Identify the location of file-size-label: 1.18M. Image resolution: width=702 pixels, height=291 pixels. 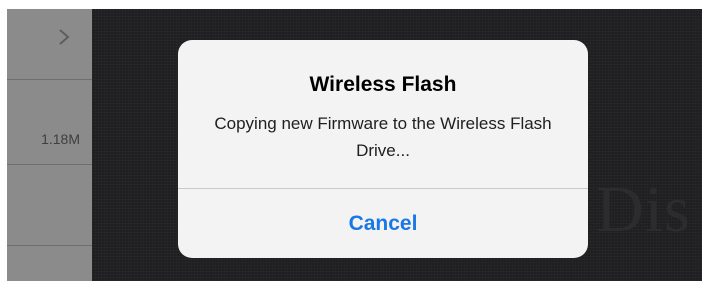
(60, 139).